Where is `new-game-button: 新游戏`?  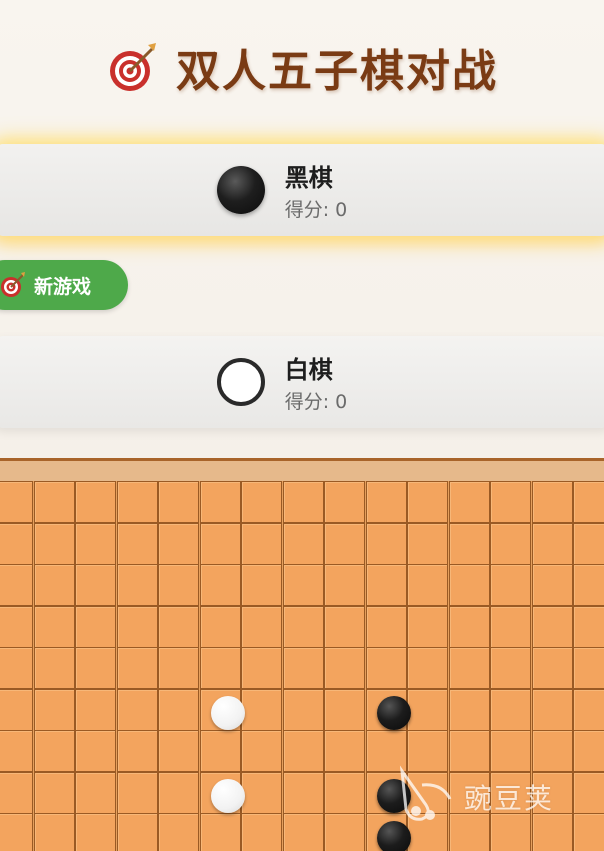 new-game-button: 新游戏 is located at coordinates (64, 285).